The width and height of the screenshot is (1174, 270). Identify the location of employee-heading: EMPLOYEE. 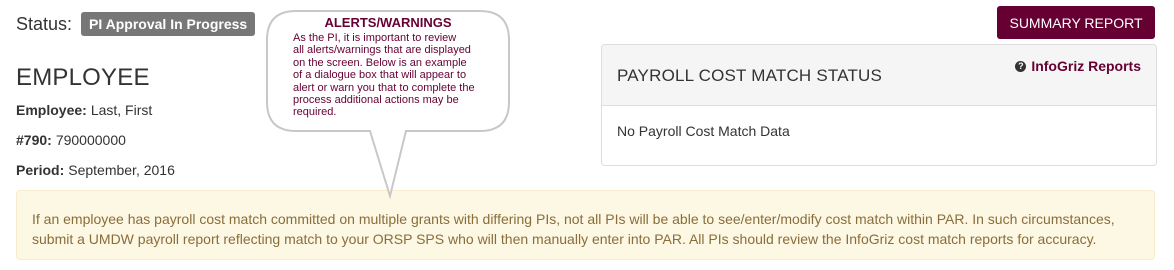
(83, 77).